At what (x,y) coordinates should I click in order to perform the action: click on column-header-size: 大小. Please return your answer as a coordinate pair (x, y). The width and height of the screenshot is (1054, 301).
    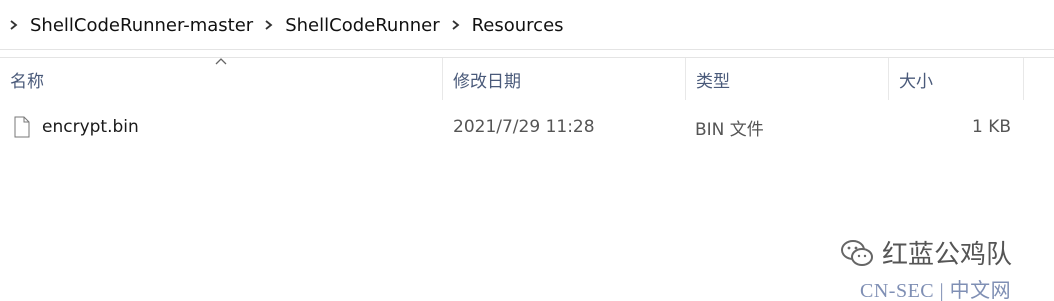
    Looking at the image, I should click on (956, 79).